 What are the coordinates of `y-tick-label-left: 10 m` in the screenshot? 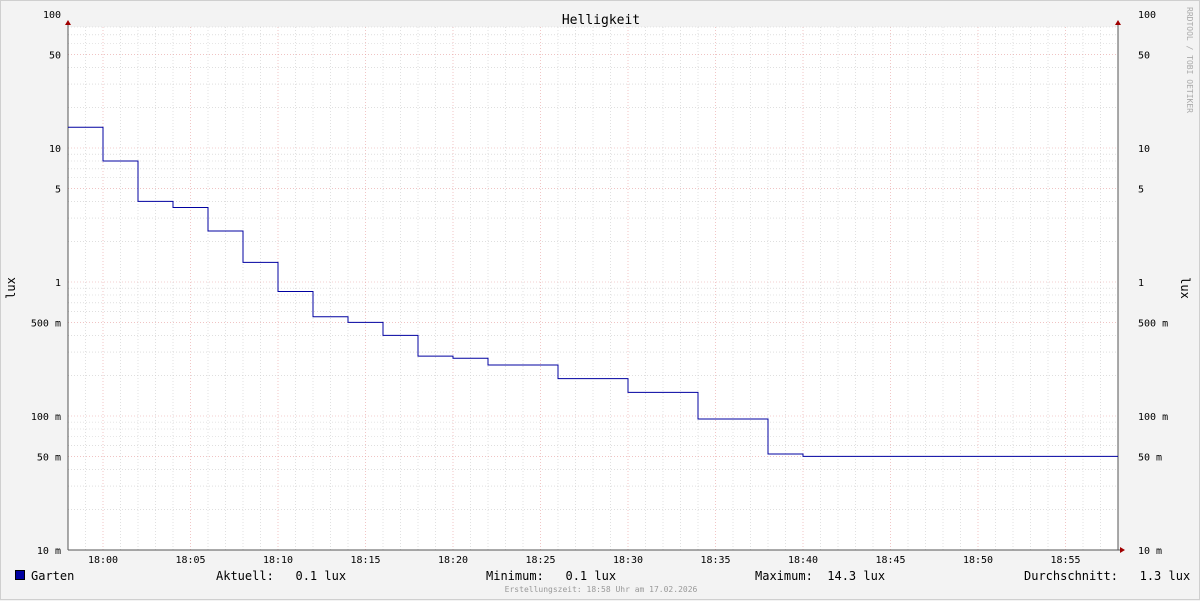 It's located at (49, 551).